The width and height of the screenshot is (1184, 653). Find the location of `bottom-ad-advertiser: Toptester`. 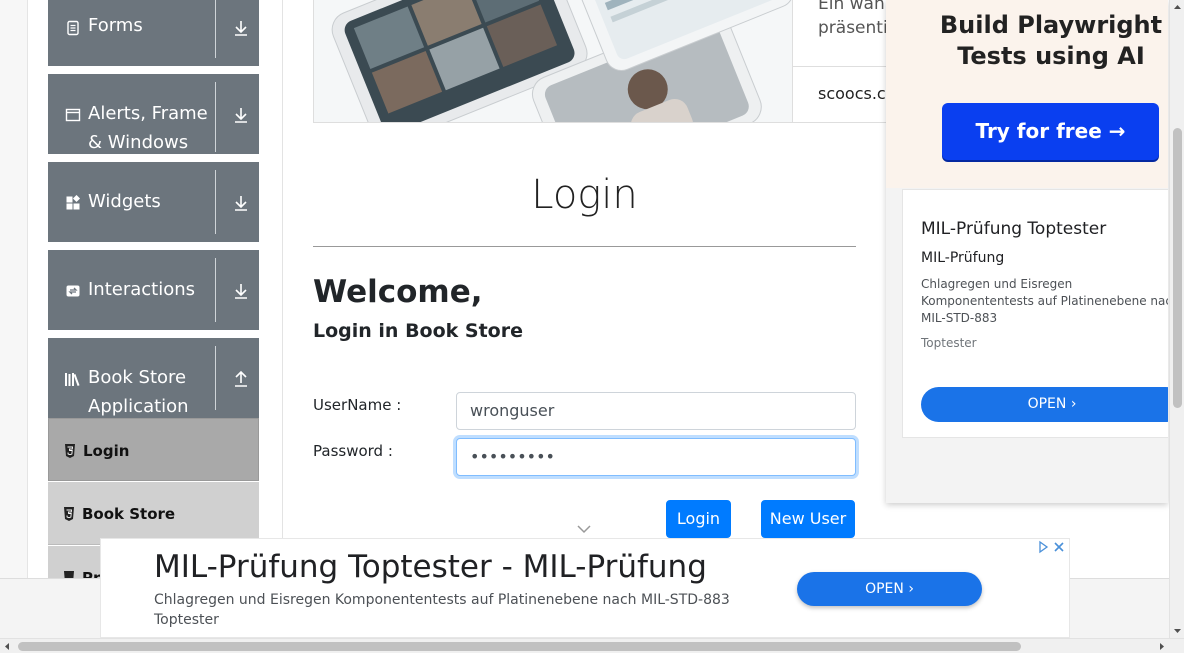

bottom-ad-advertiser: Toptester is located at coordinates (186, 620).